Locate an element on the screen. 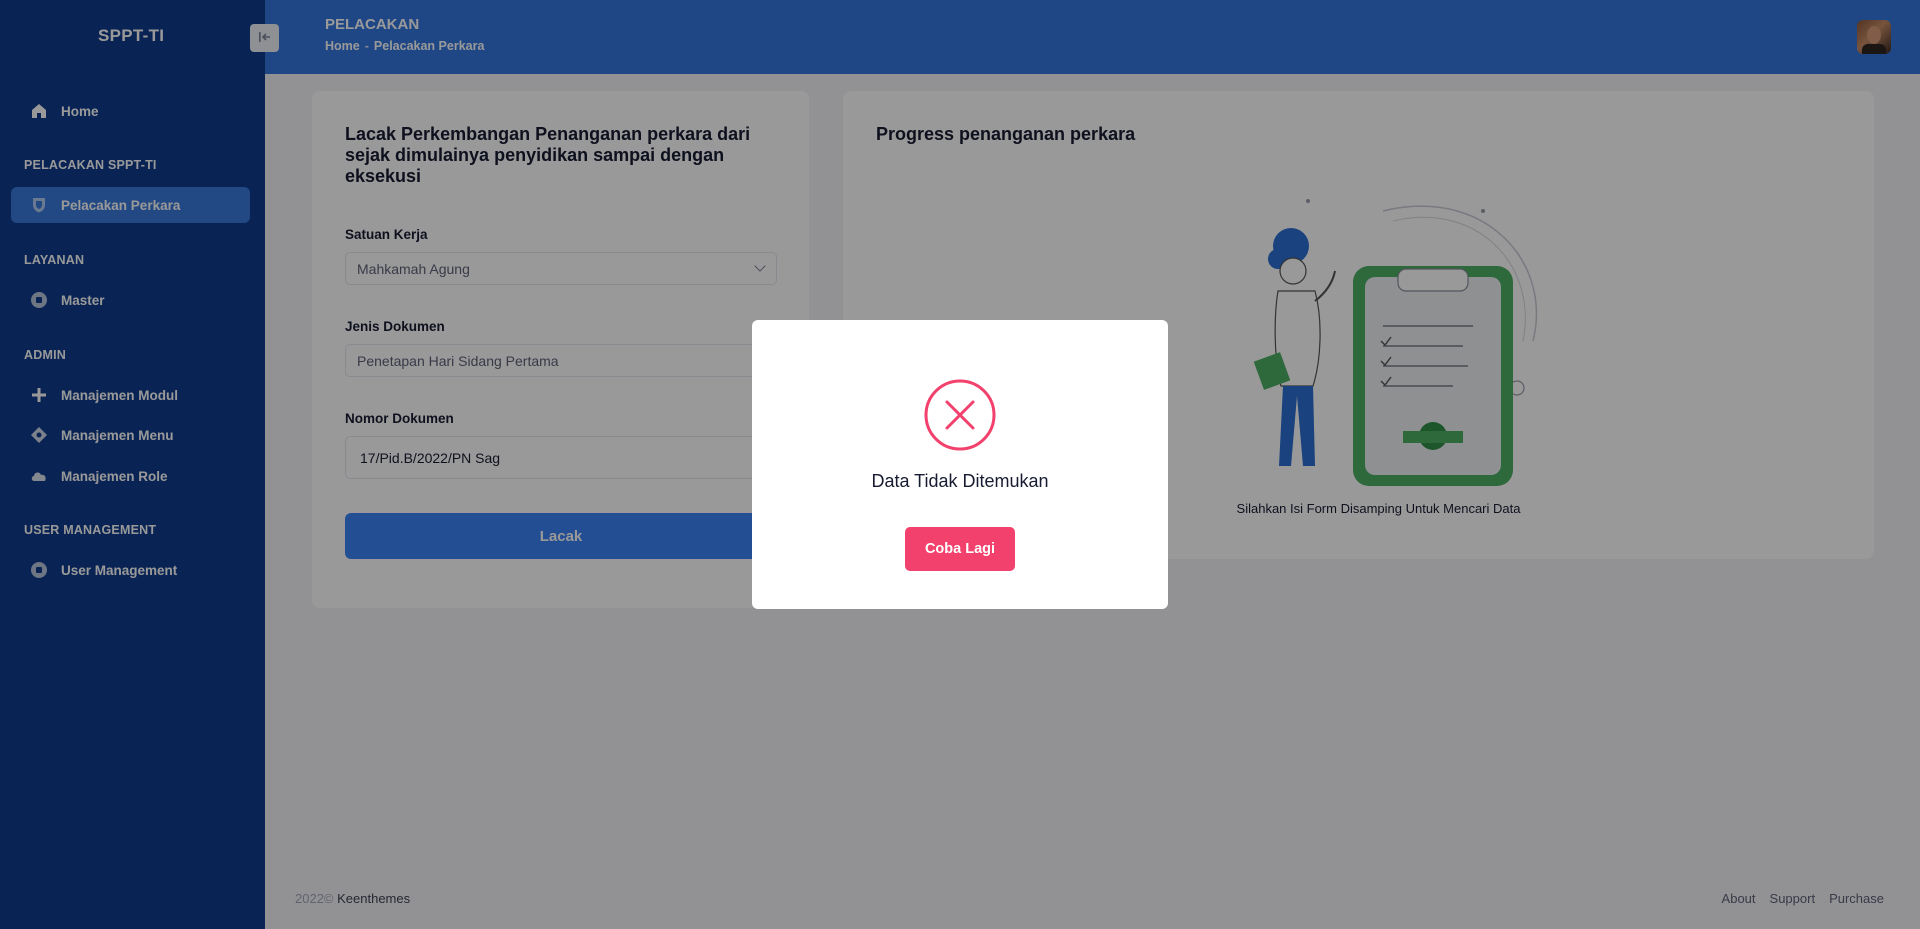 This screenshot has height=929, width=1920. error-x-icon is located at coordinates (960, 415).